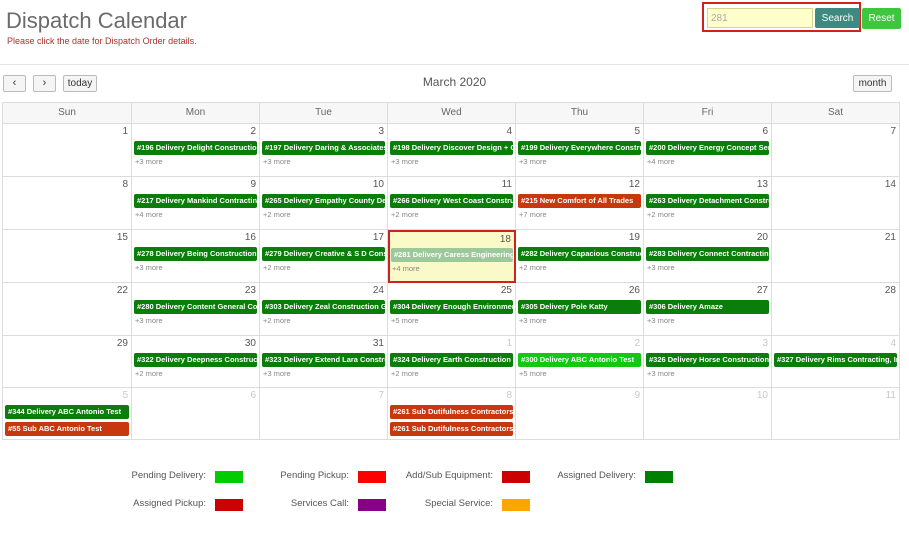  I want to click on reset-button: Reset, so click(881, 18).